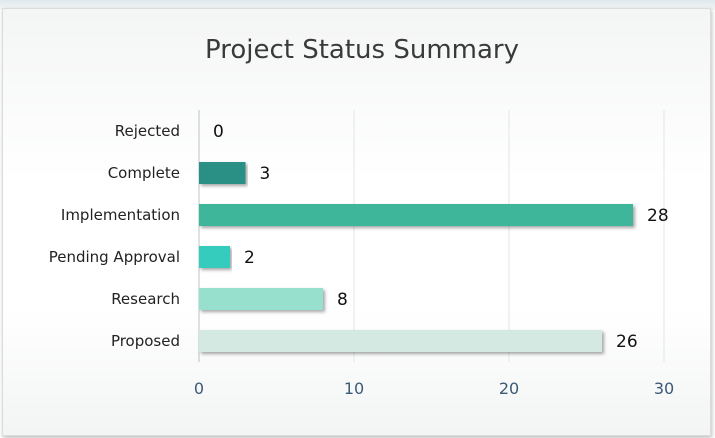 This screenshot has width=715, height=438. What do you see at coordinates (199, 388) in the screenshot?
I see `x-tick-label: 0` at bounding box center [199, 388].